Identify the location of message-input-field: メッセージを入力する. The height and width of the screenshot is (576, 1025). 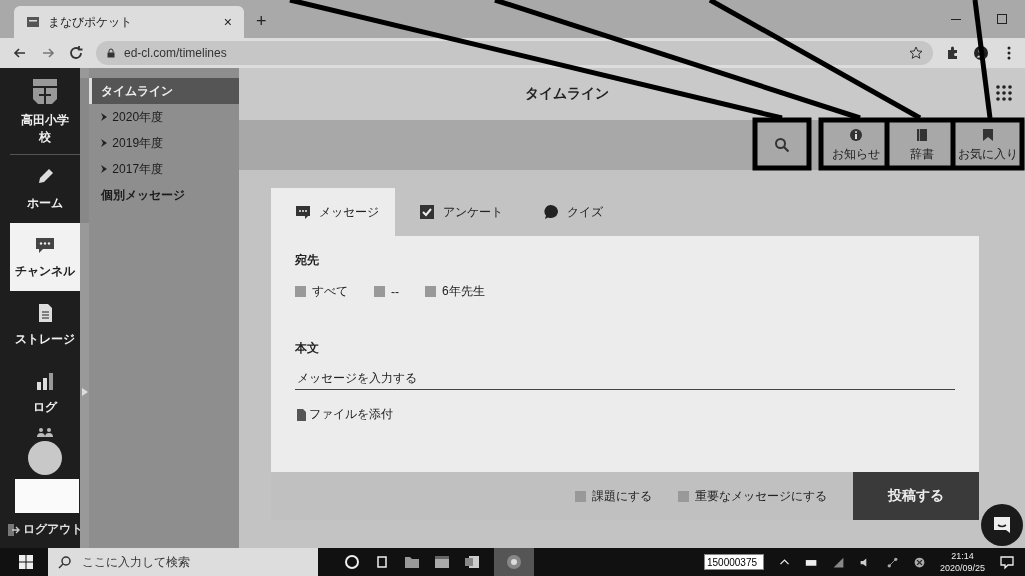
(625, 379).